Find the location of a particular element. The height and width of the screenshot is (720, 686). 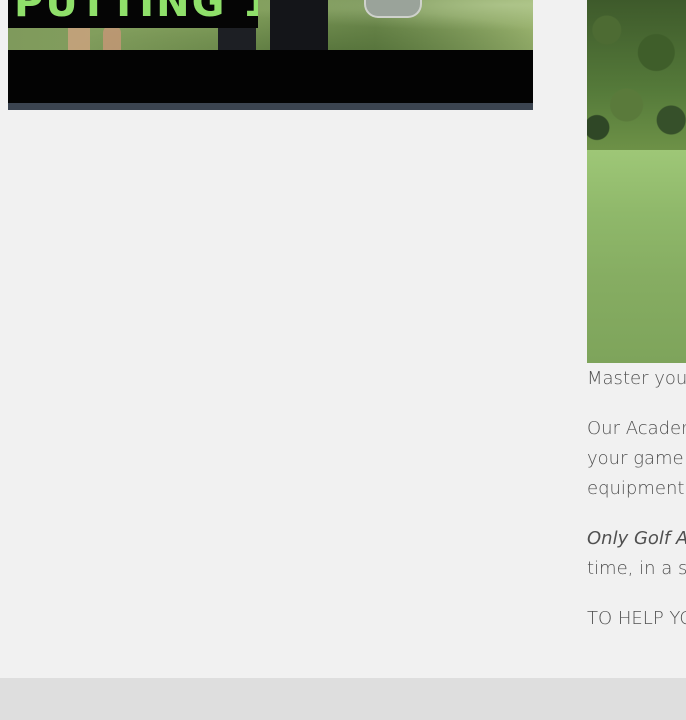

putter-icon is located at coordinates (393, 9).